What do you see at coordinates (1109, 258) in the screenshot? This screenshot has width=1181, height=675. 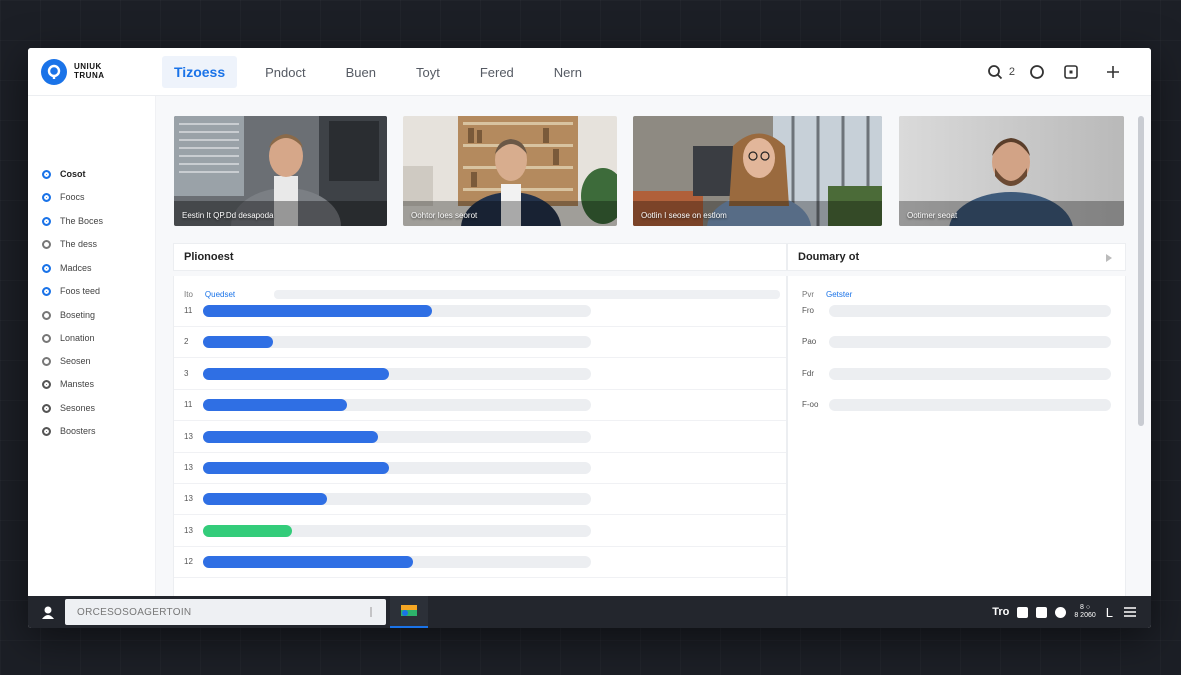 I see `play-icon` at bounding box center [1109, 258].